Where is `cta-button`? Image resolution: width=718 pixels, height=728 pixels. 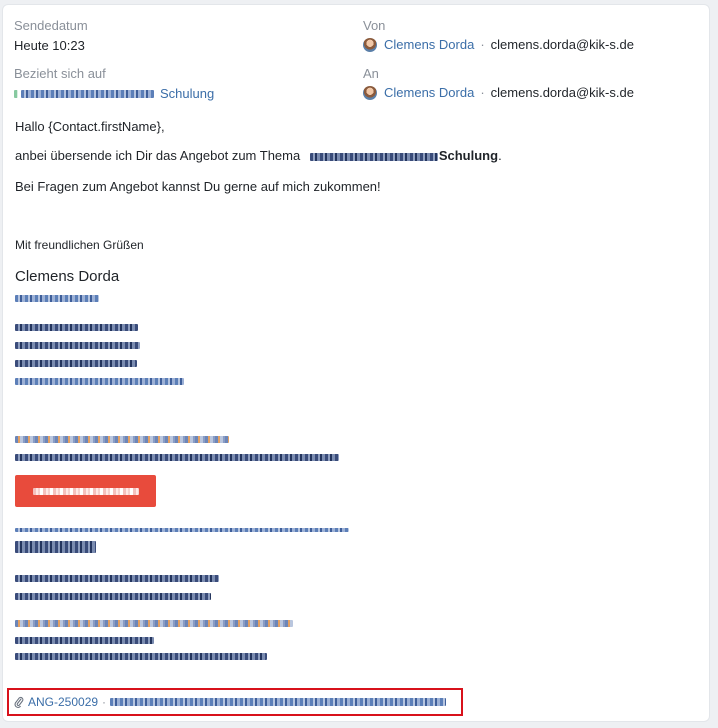
cta-button is located at coordinates (85, 491).